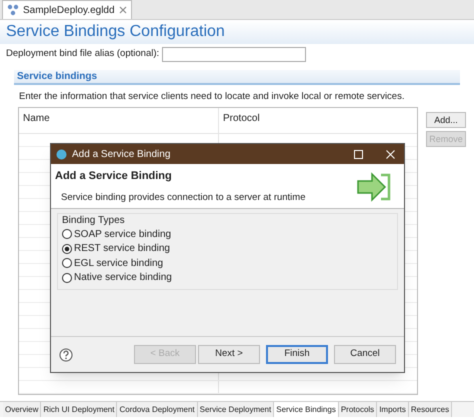 The image size is (474, 420). I want to click on dialog-heading: Add a Service Binding, so click(114, 176).